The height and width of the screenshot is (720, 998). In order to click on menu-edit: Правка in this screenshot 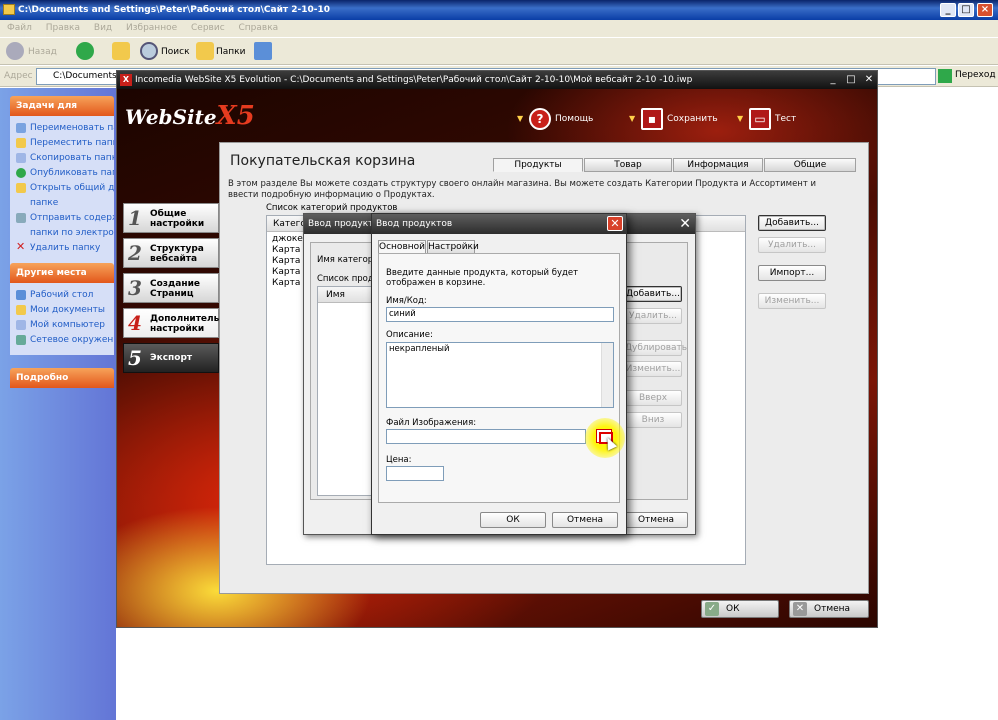, I will do `click(63, 28)`.